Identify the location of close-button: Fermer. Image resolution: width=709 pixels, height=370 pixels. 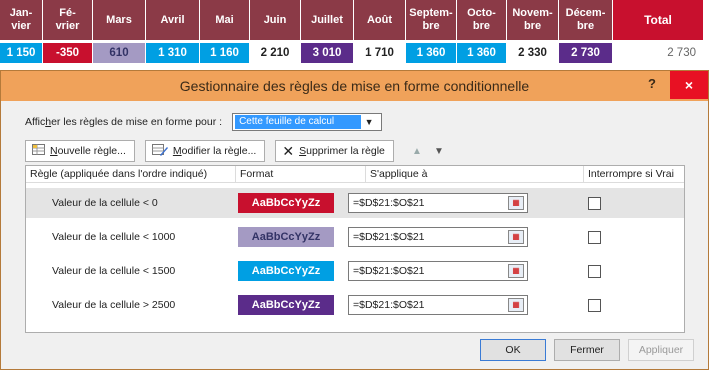
(587, 350).